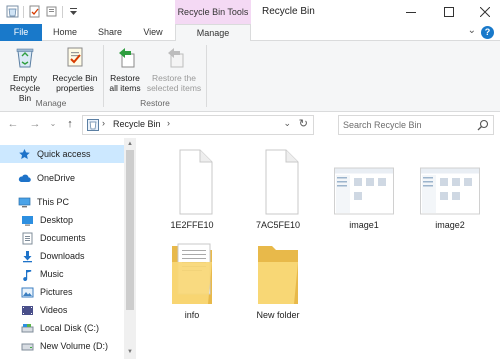 The width and height of the screenshot is (500, 359). What do you see at coordinates (53, 124) in the screenshot?
I see `recent-locations-button: ⌄` at bounding box center [53, 124].